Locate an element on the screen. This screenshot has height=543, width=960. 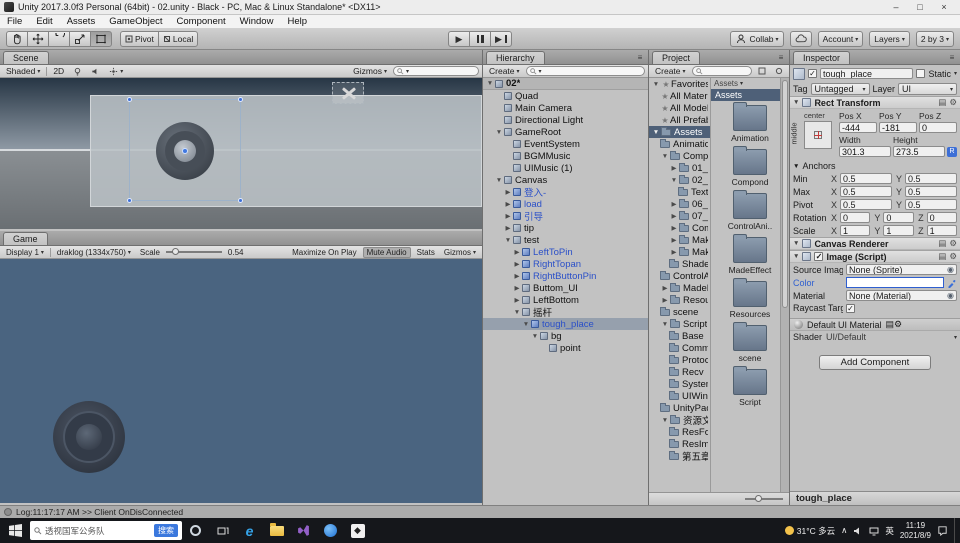
pause-button is located at coordinates (480, 39).